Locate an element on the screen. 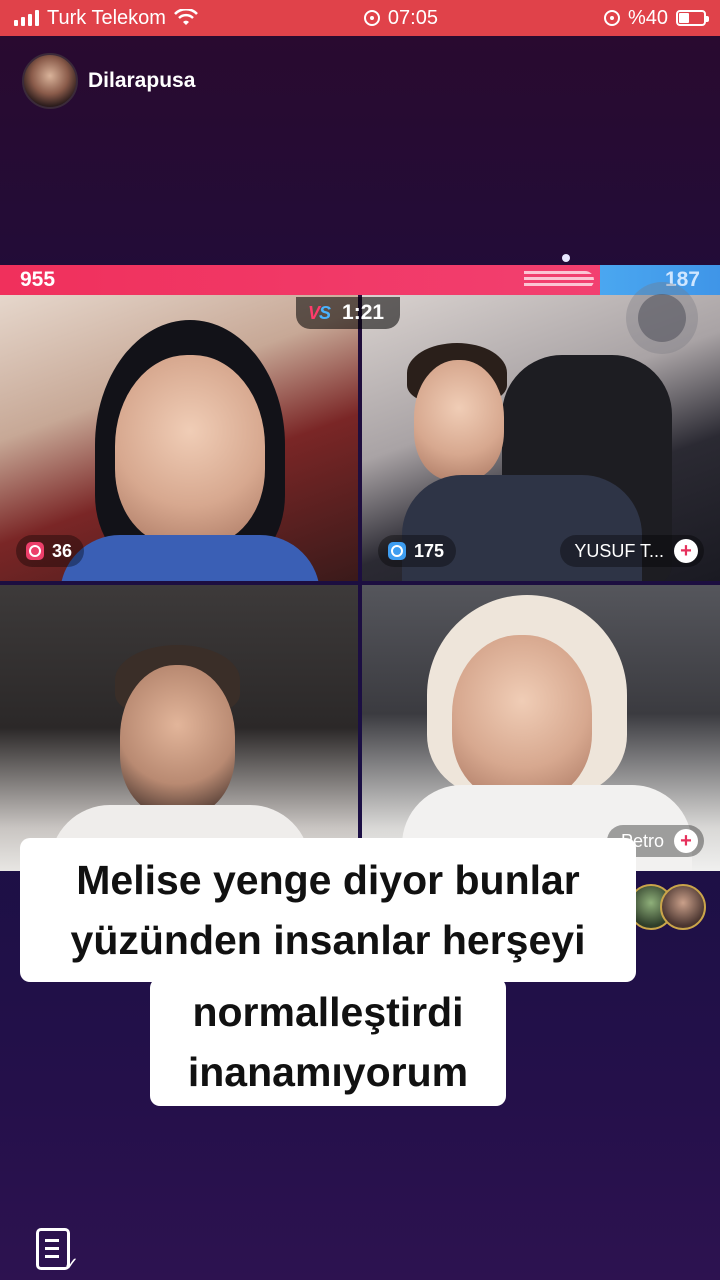 This screenshot has width=720, height=1280. timer-value: 1:21 is located at coordinates (363, 312).